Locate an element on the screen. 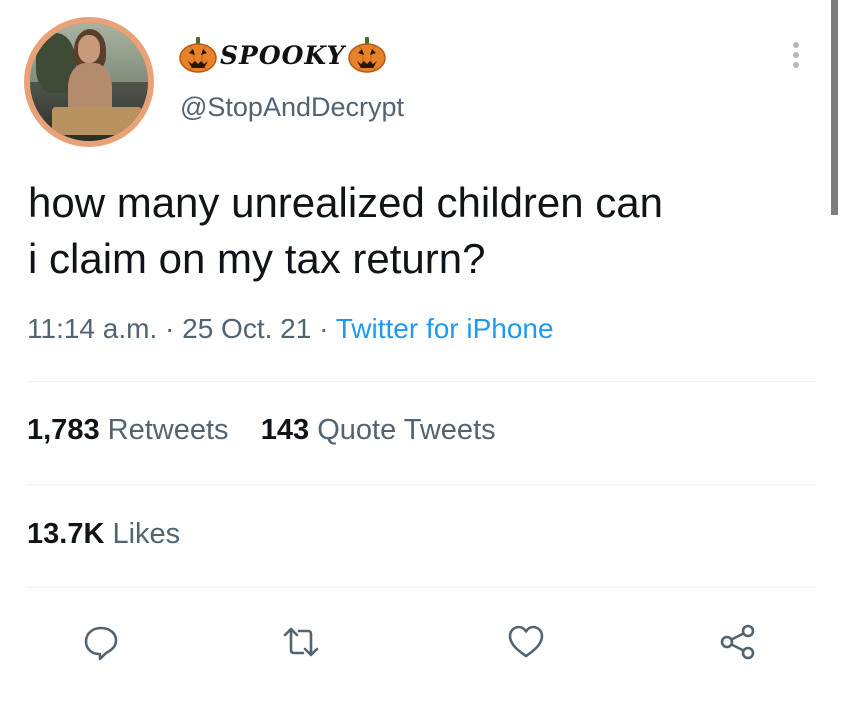 This screenshot has height=703, width=842. scrollbar is located at coordinates (834, 107).